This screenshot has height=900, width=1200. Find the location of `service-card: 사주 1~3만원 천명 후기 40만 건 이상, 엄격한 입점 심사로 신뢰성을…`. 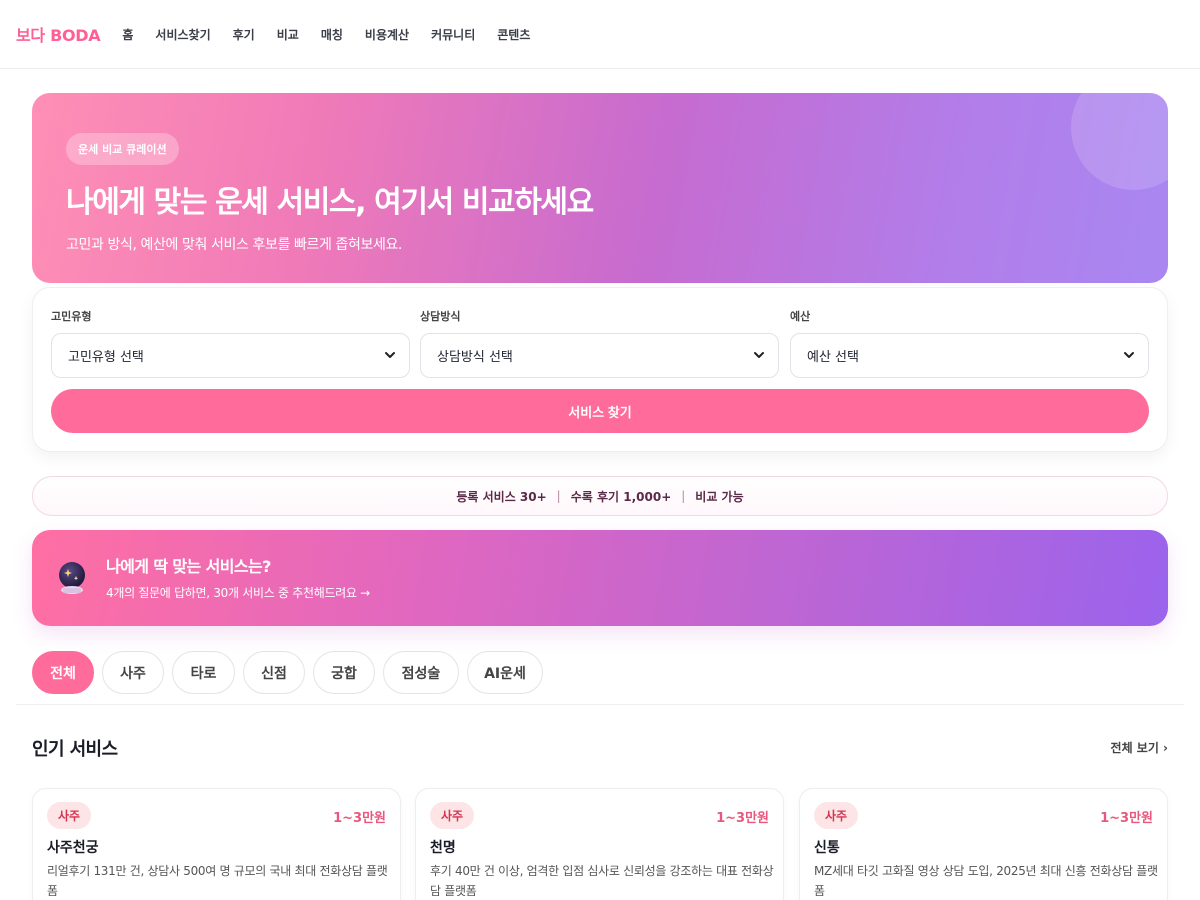

service-card: 사주 1~3만원 천명 후기 40만 건 이상, 엄격한 입점 심사로 신뢰성을… is located at coordinates (599, 844).